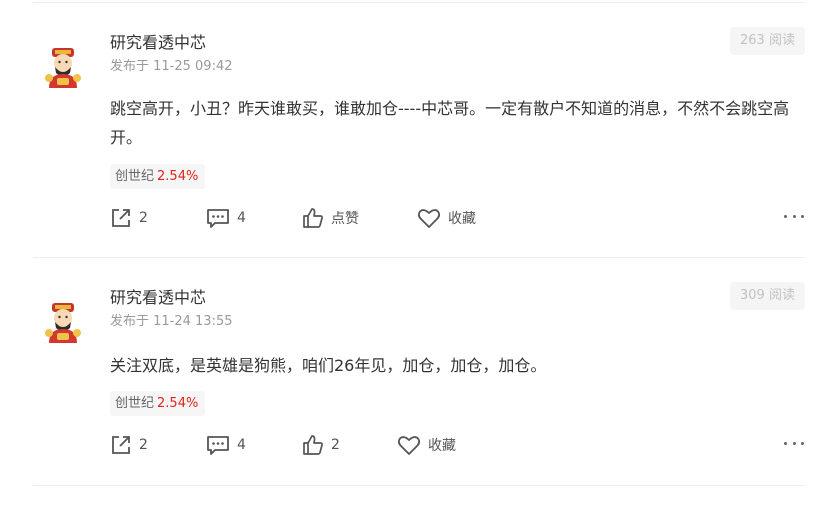 This screenshot has height=518, width=839. Describe the element at coordinates (419, 2) in the screenshot. I see `divider-top` at that location.